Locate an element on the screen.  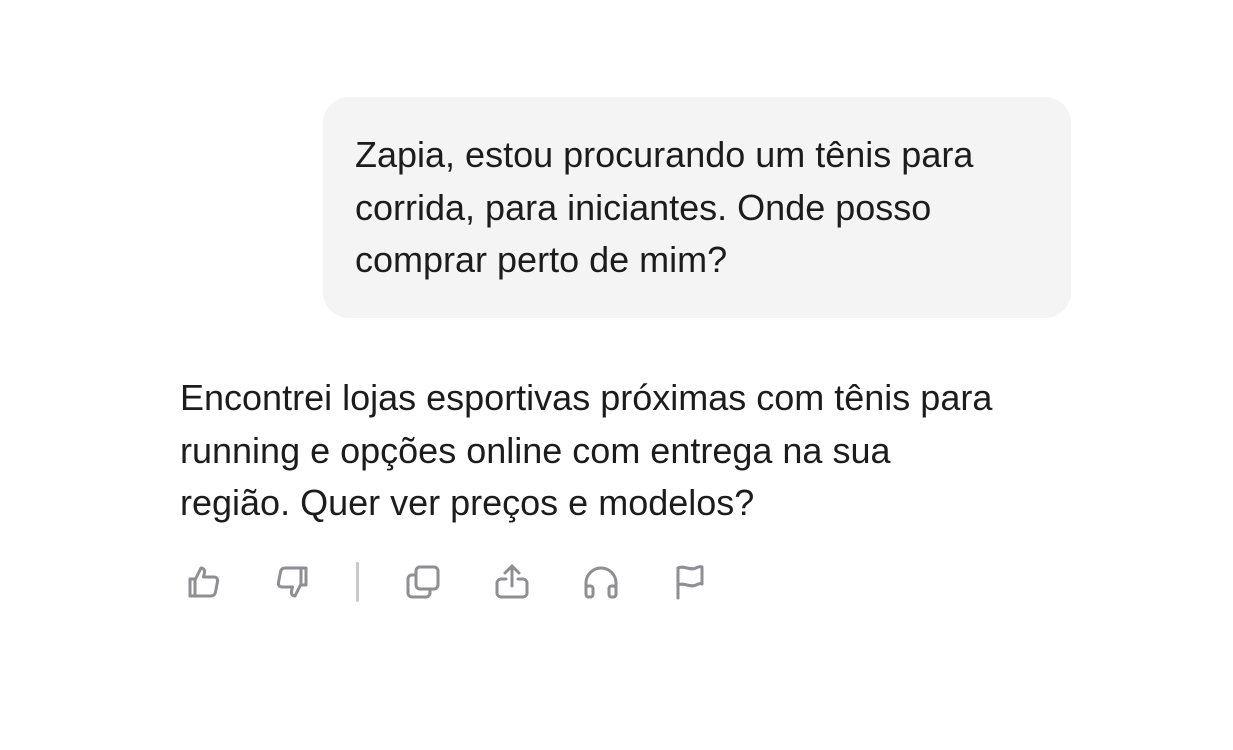
listen-button is located at coordinates (601, 582).